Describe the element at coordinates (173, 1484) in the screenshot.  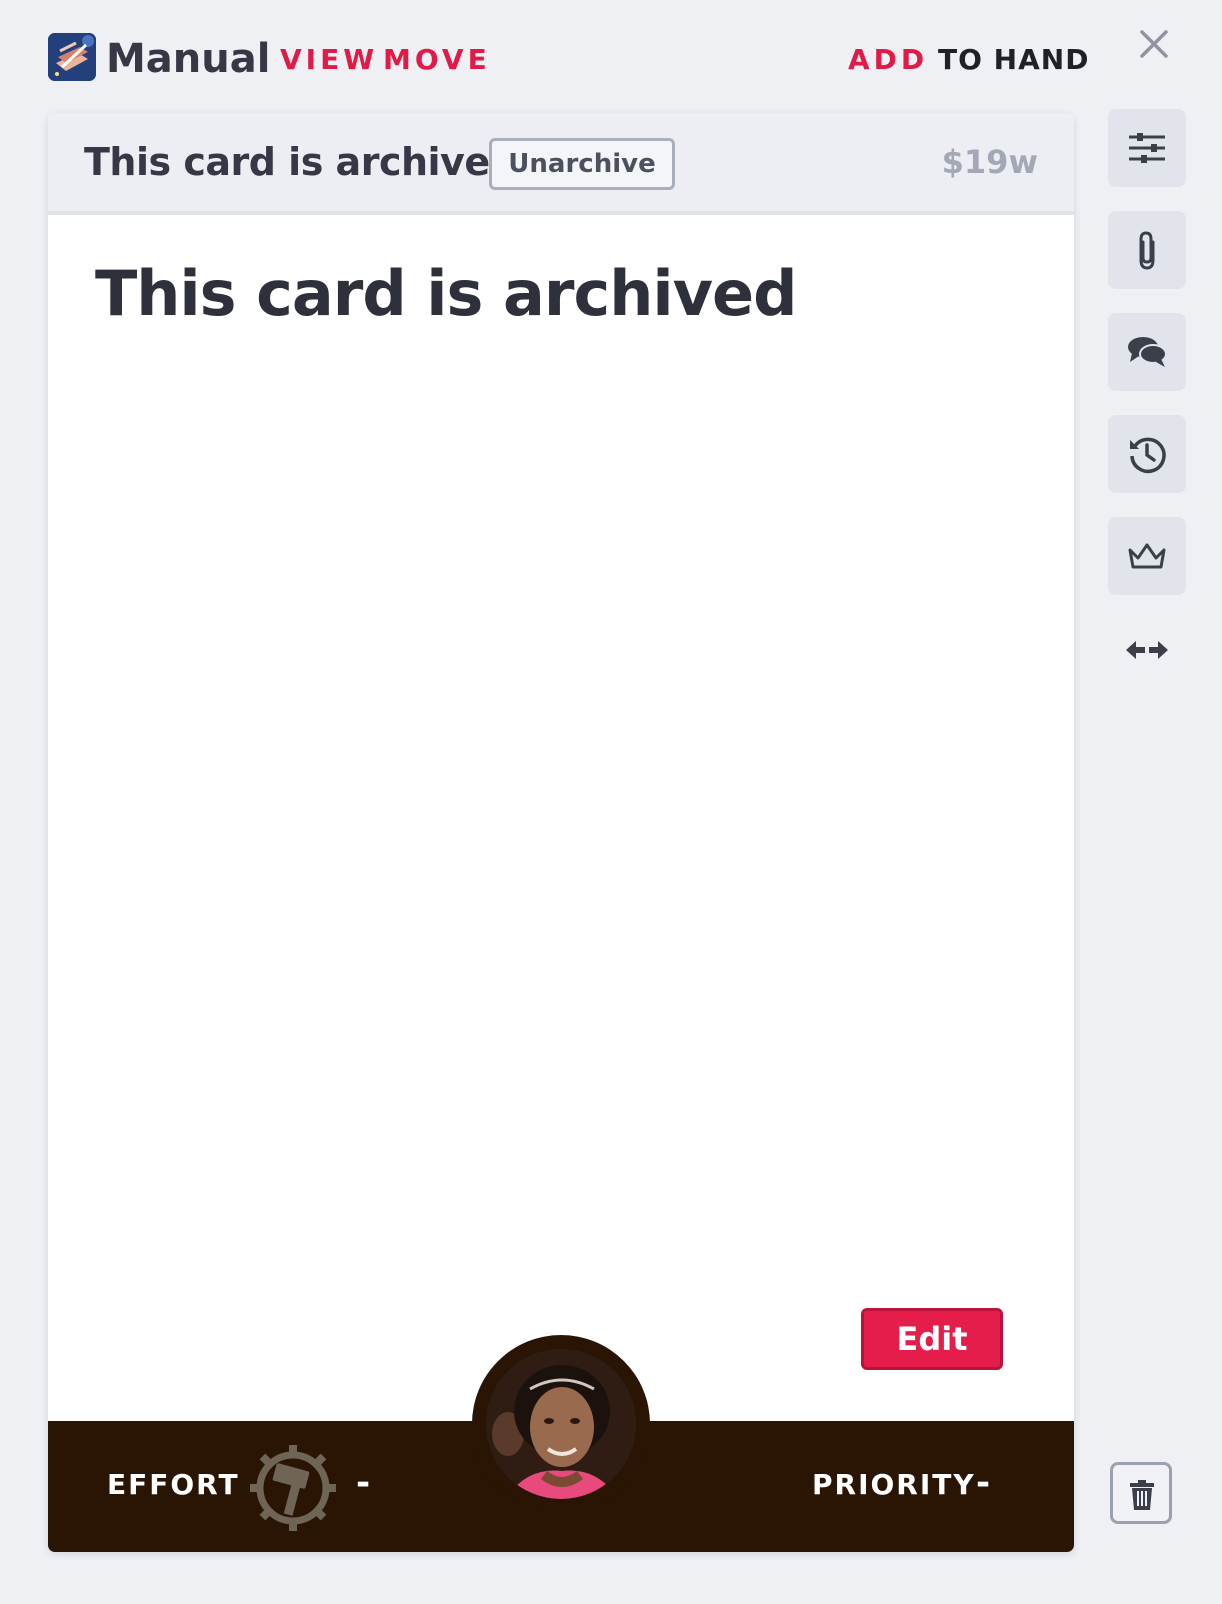
I see `effort-label: EFFORT` at that location.